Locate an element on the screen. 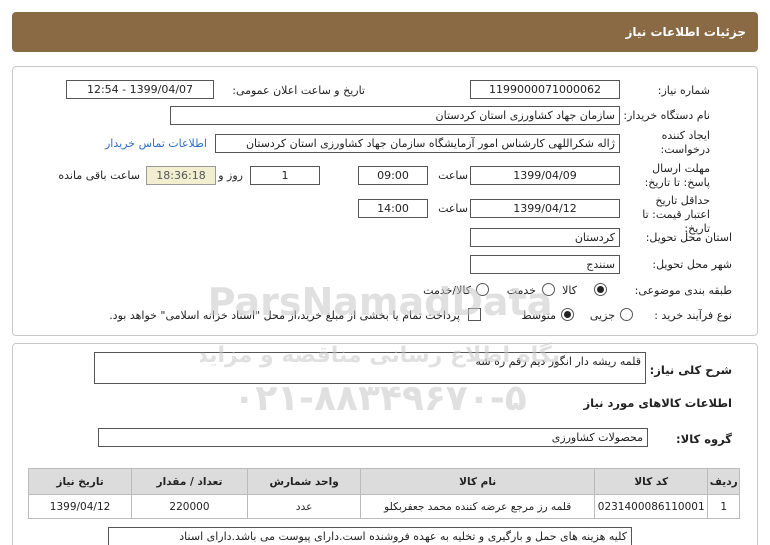 Image resolution: width=770 pixels, height=545 pixels. cell-name: قلمه رز مرجع عرضه کننده محمد جعفربکلو is located at coordinates (477, 506).